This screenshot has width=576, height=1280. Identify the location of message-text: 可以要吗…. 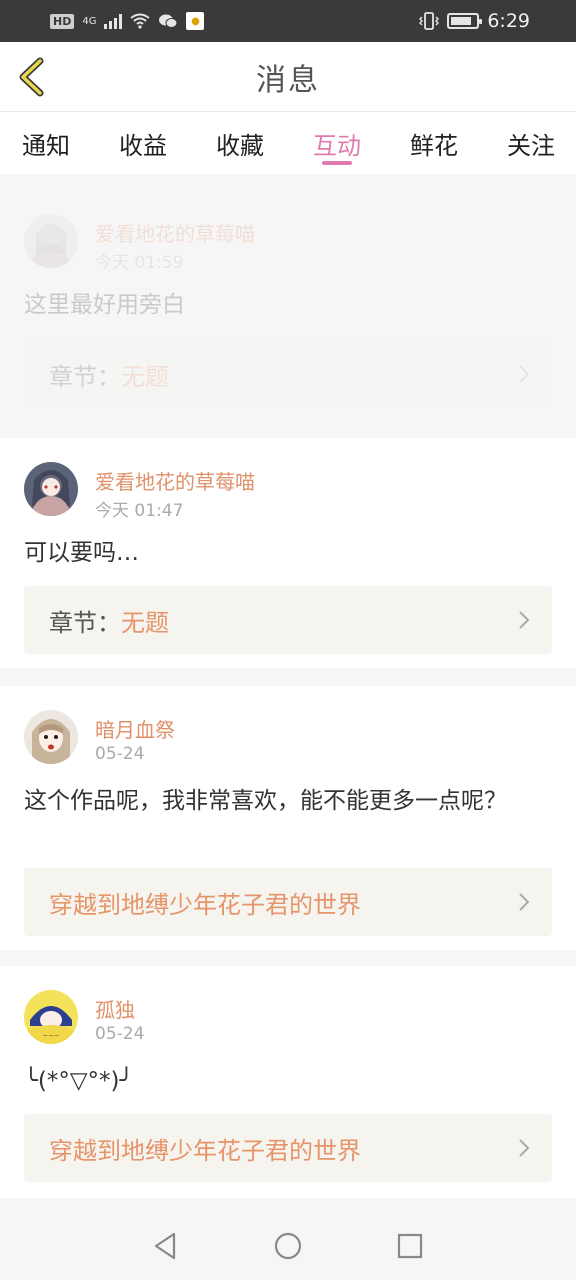
(81, 553).